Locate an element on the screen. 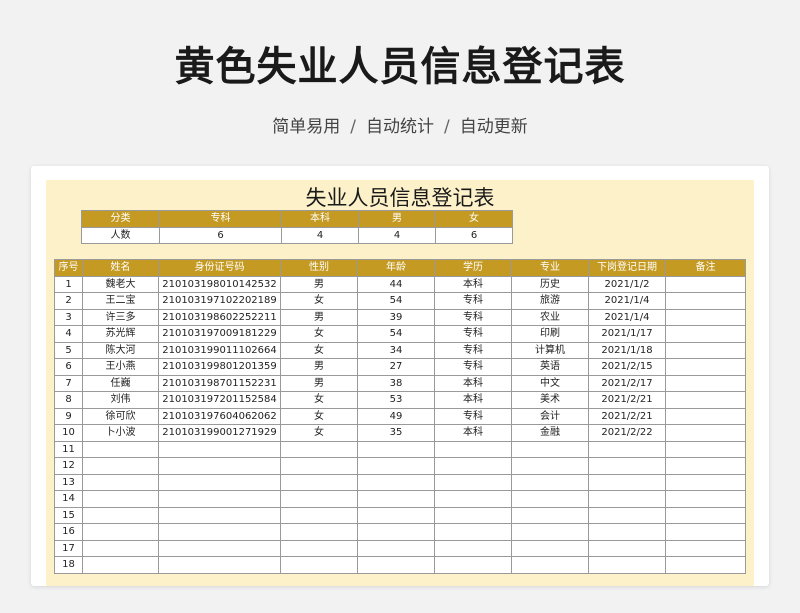 The height and width of the screenshot is (613, 800). table-cell: 印刷 is located at coordinates (550, 334).